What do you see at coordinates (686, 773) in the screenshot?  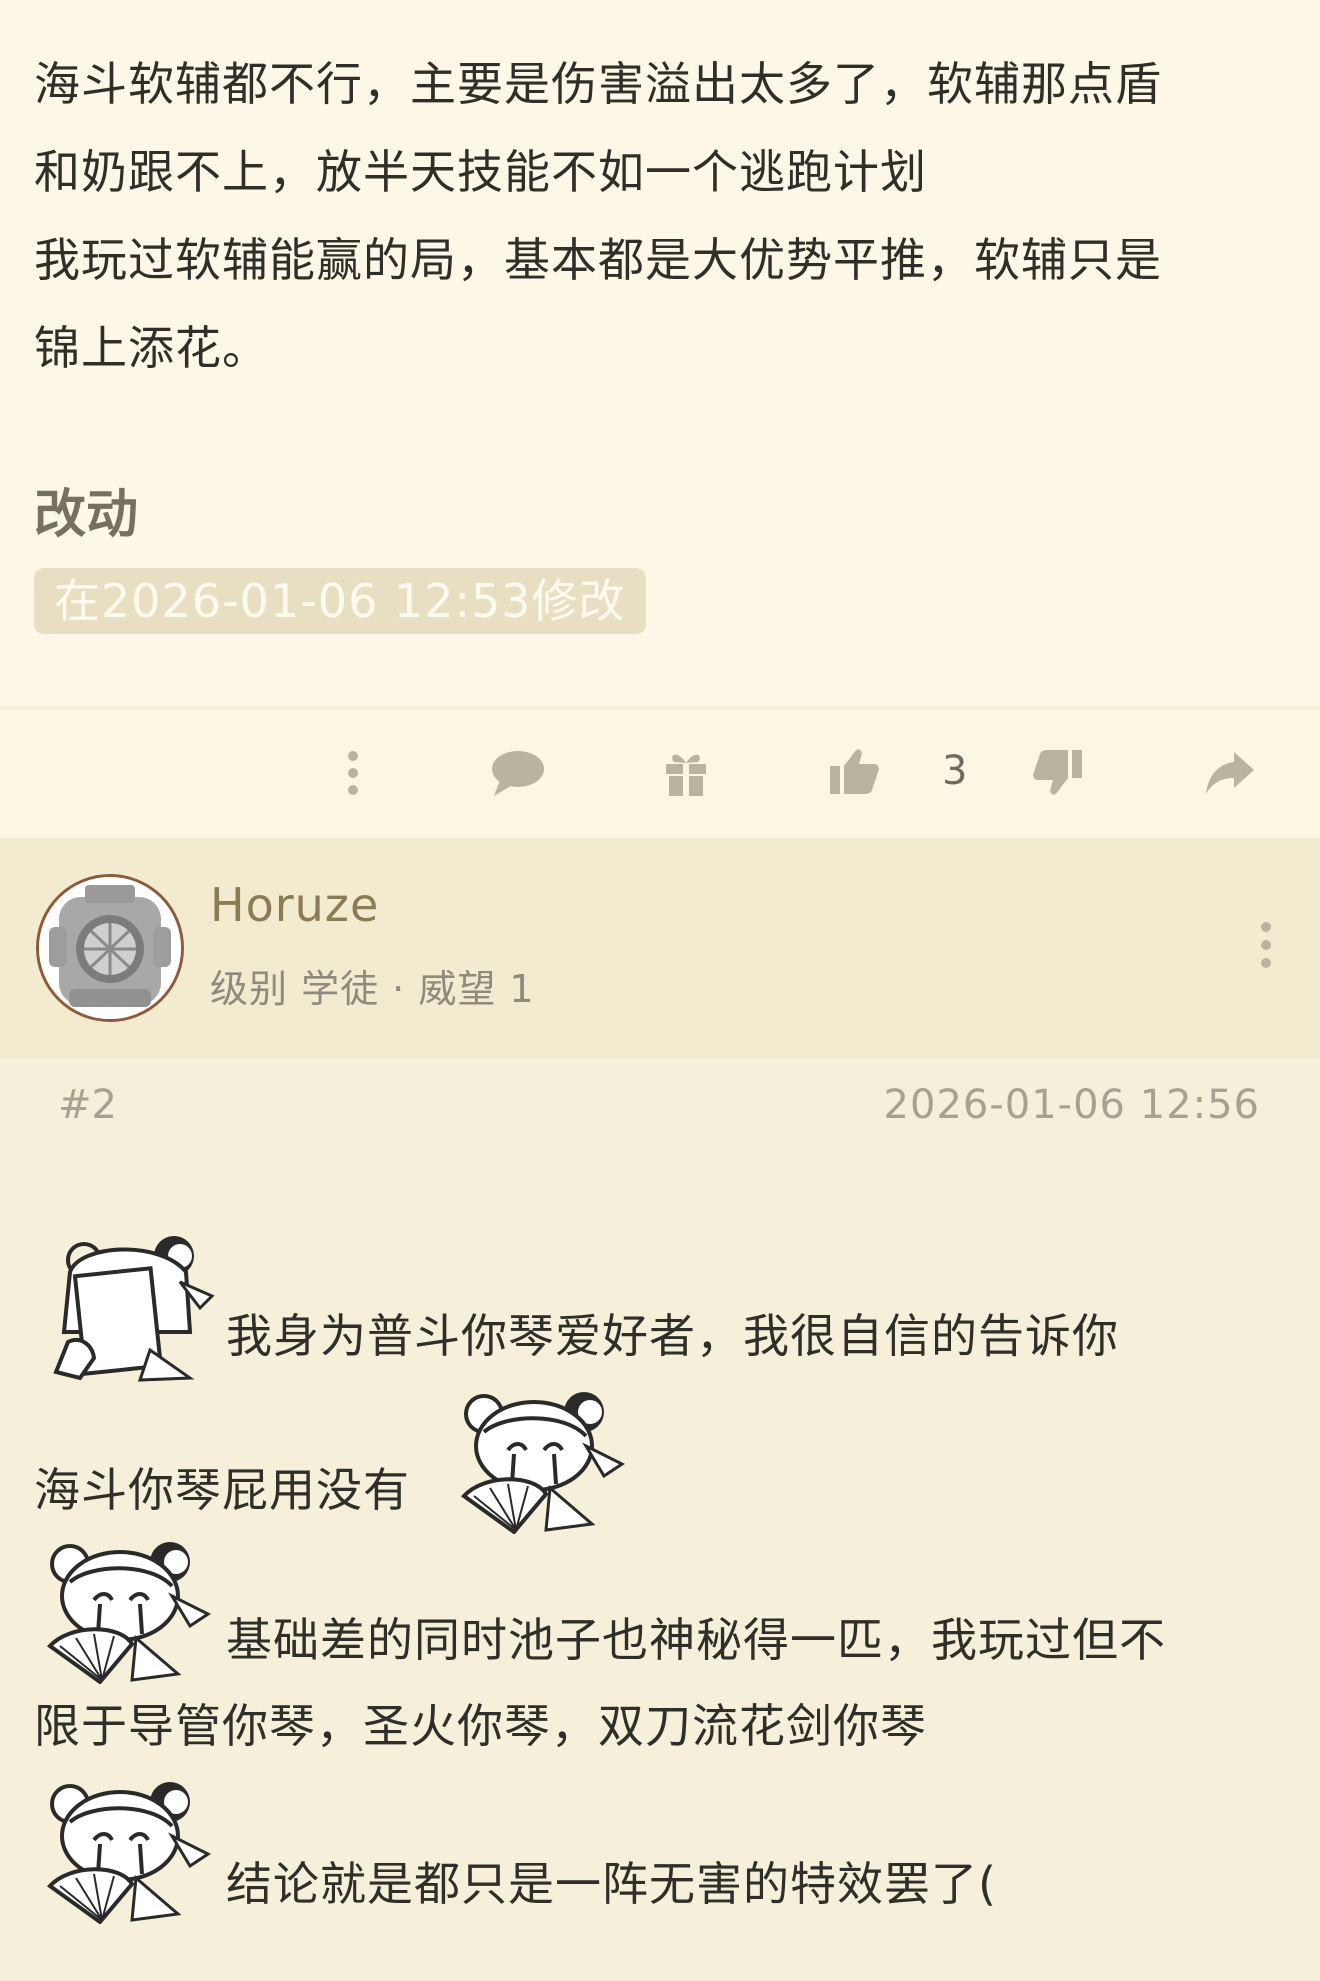 I see `gift-icon` at bounding box center [686, 773].